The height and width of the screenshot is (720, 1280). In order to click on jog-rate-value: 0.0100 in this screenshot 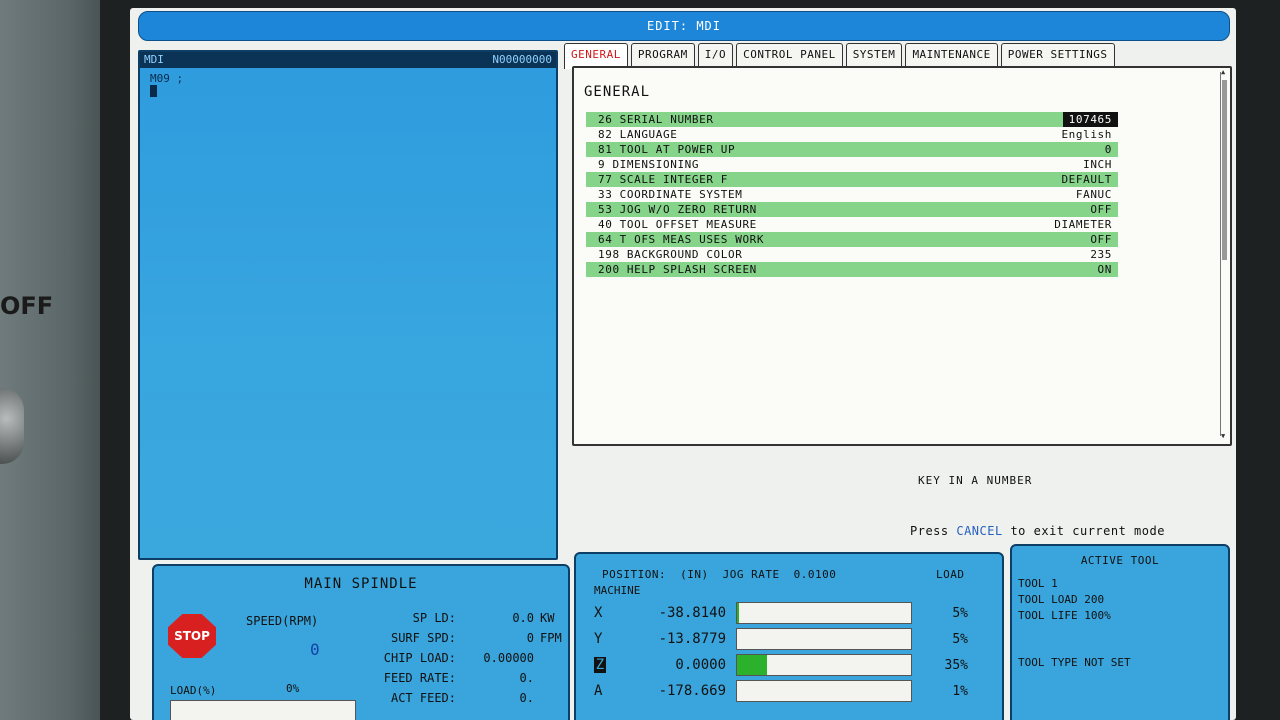, I will do `click(815, 574)`.